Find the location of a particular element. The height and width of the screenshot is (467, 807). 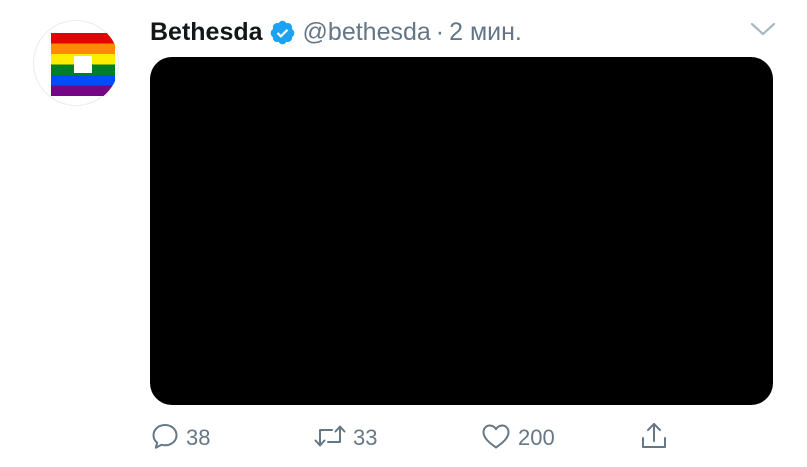

rainbow-flag-logo-icon is located at coordinates (83, 64).